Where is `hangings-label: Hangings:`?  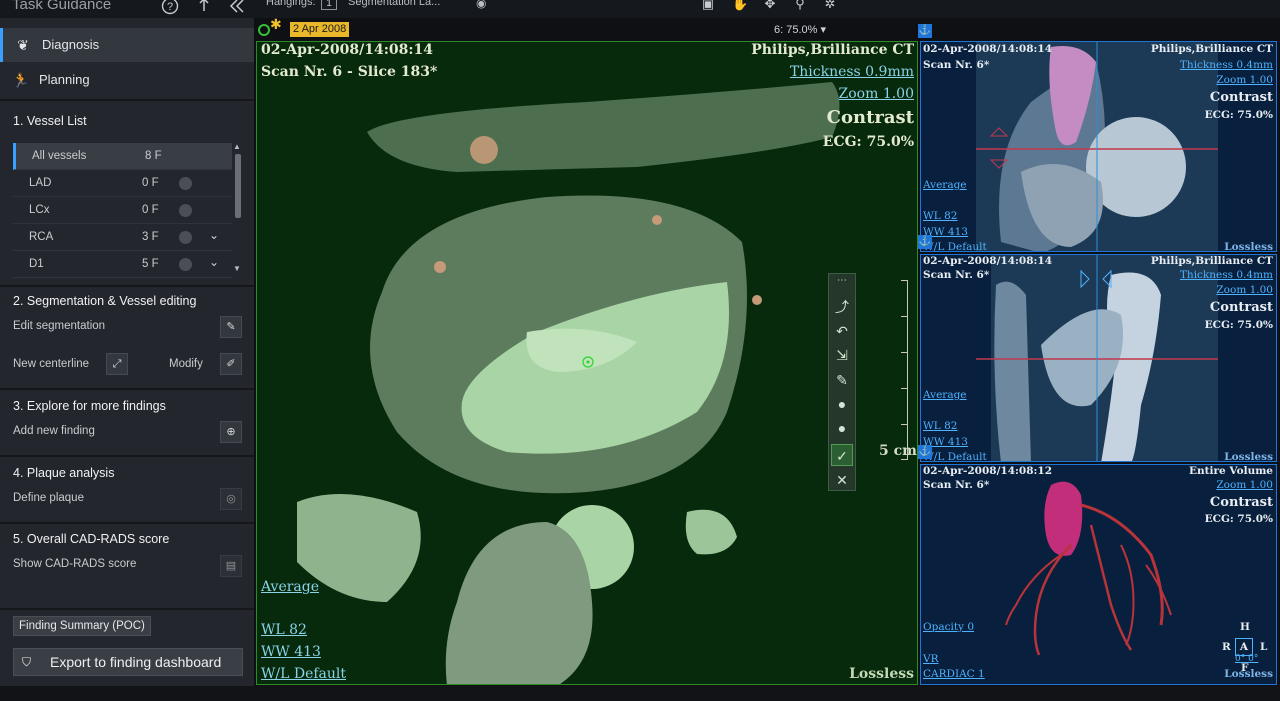 hangings-label: Hangings: is located at coordinates (291, 4).